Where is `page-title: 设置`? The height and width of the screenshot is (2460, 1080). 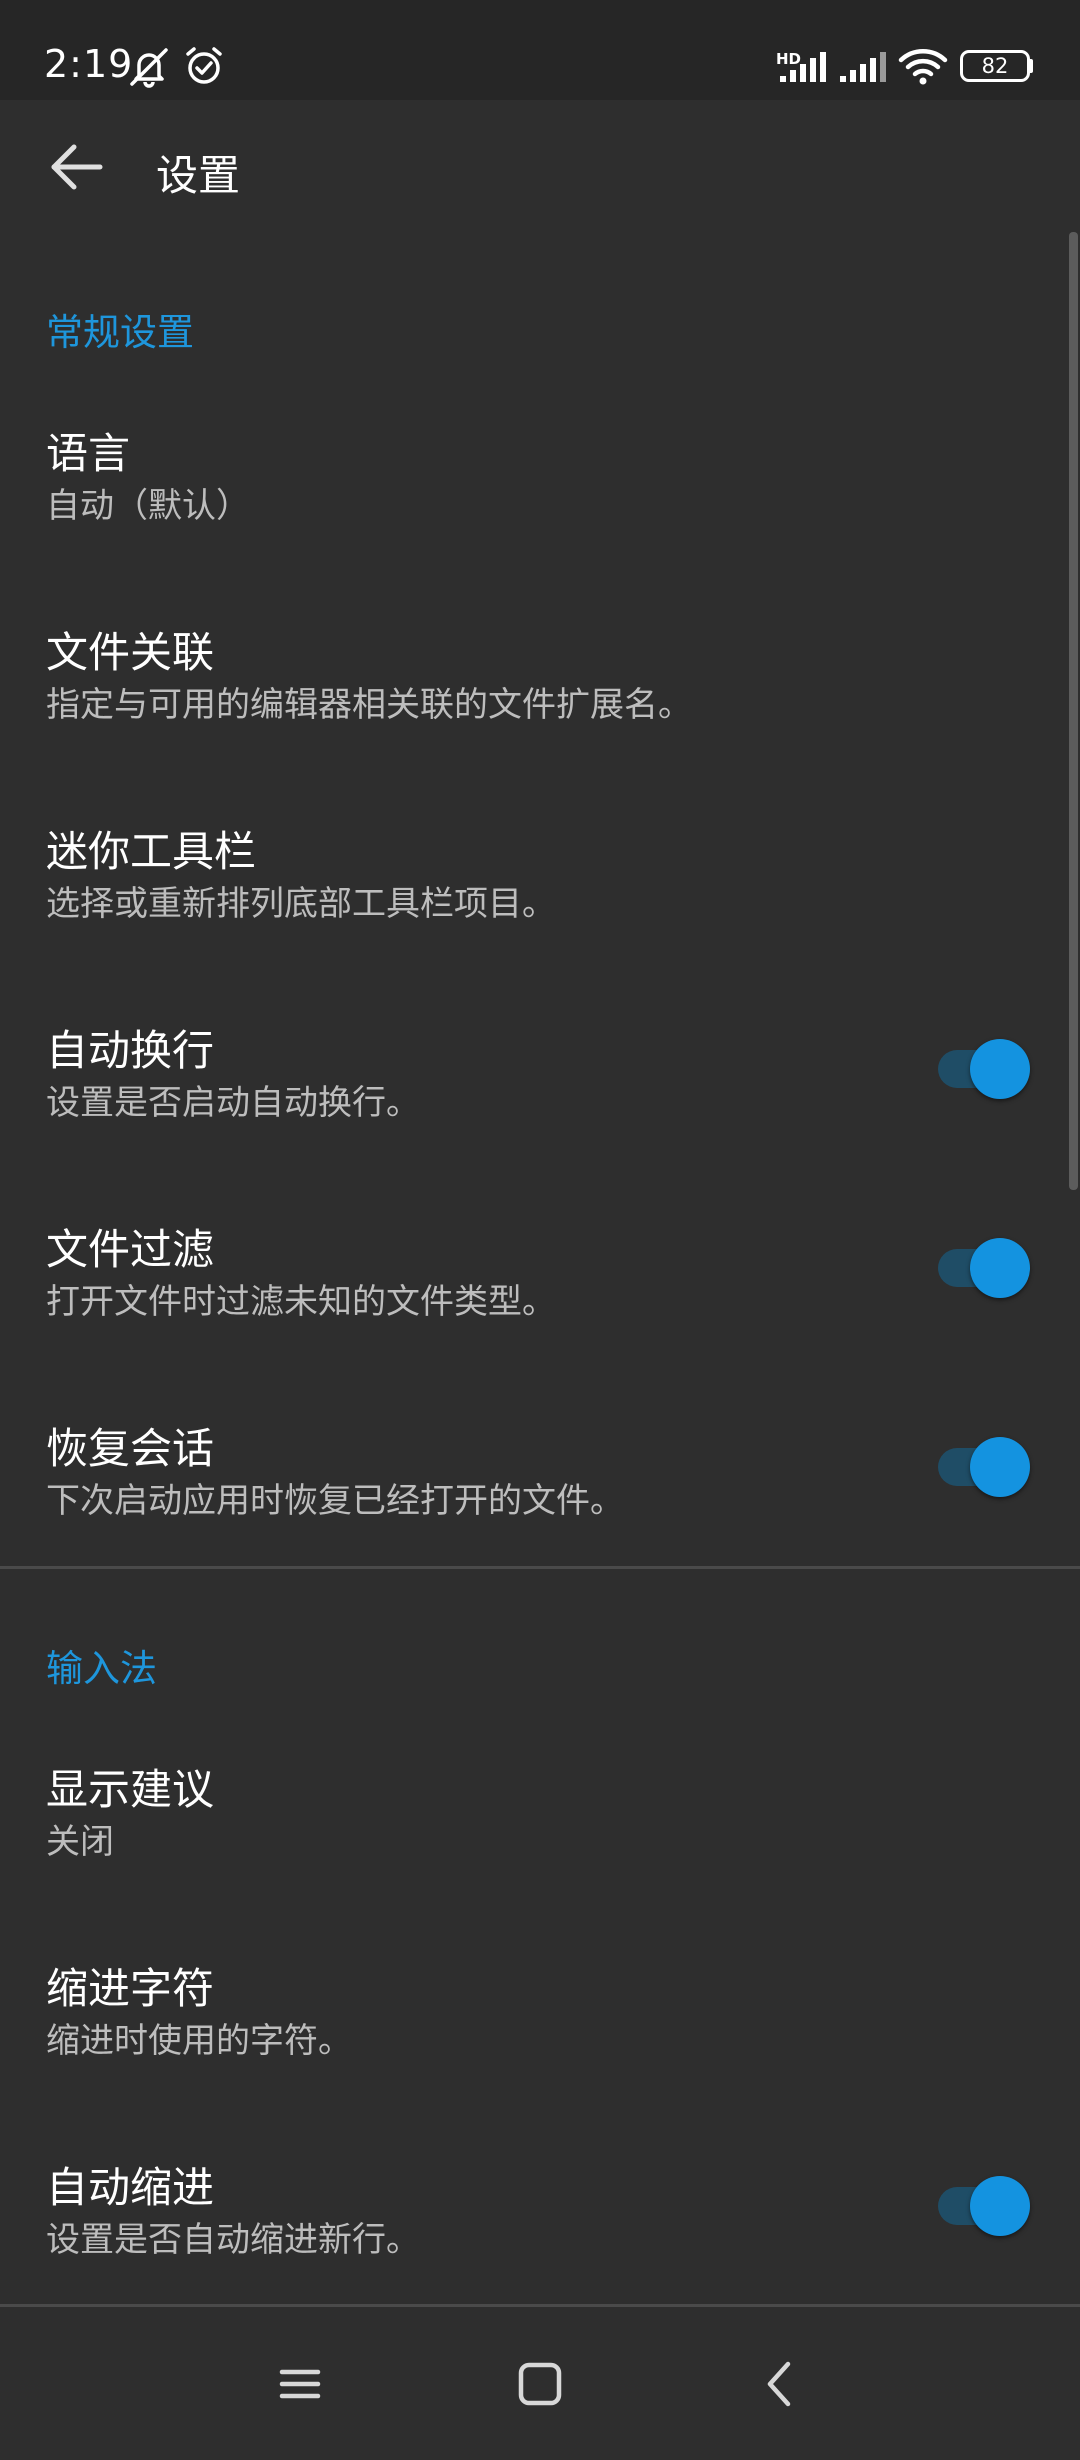
page-title: 设置 is located at coordinates (198, 175).